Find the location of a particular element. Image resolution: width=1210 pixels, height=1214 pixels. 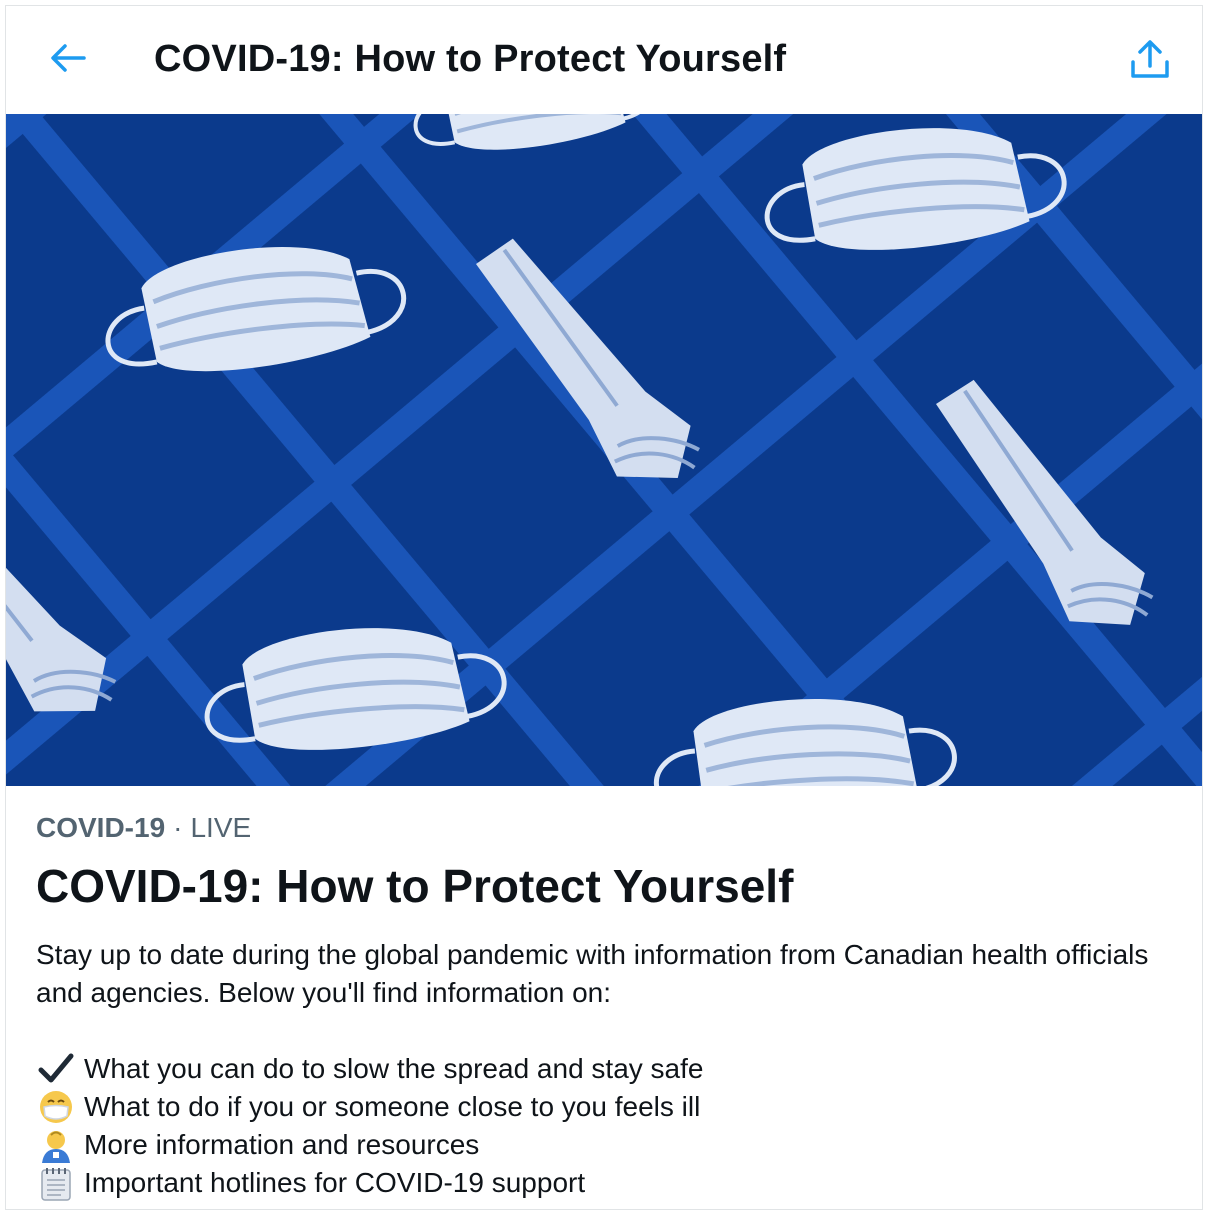

article-title: COVID-19: How to Protect Yourself is located at coordinates (415, 886).